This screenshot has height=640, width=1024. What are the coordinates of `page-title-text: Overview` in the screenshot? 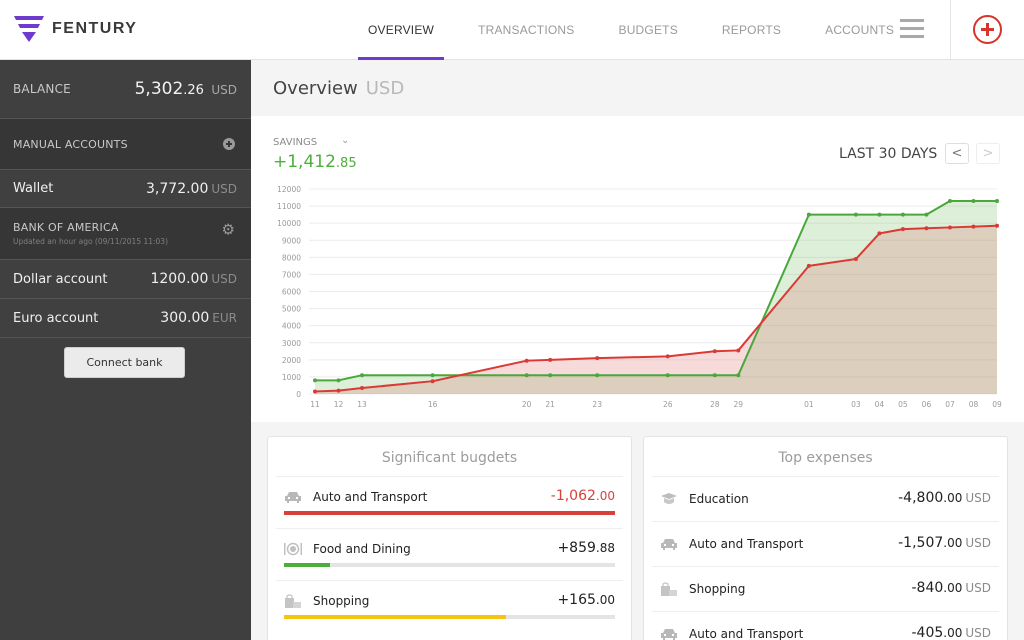 It's located at (315, 88).